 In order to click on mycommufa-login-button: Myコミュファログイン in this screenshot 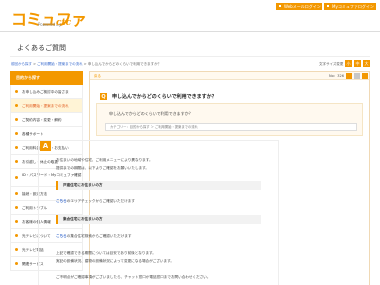, I will do `click(350, 6)`.